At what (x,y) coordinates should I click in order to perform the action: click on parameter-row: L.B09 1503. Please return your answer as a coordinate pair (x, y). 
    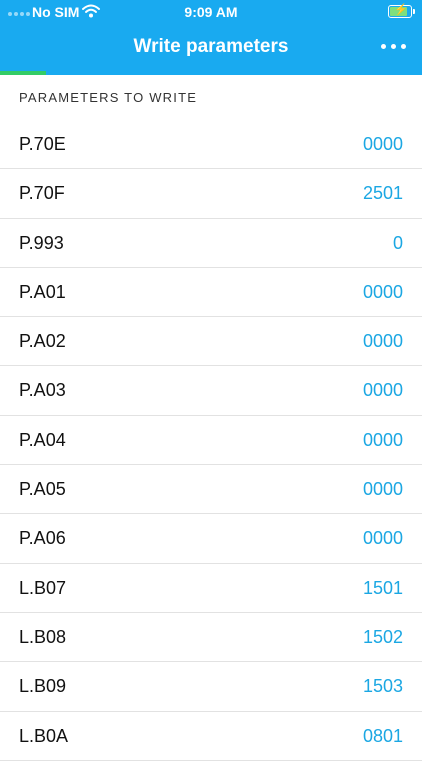
    Looking at the image, I should click on (211, 687).